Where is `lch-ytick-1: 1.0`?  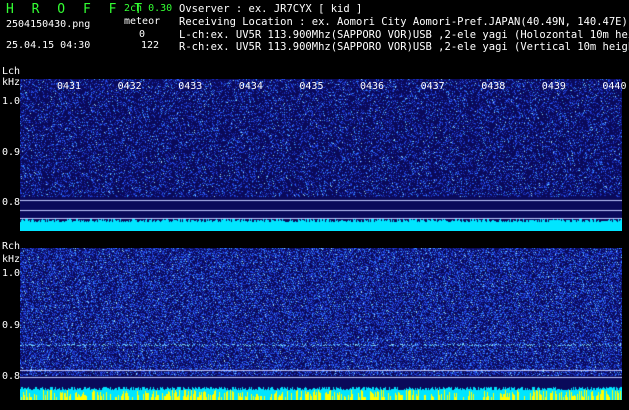 lch-ytick-1: 1.0 is located at coordinates (11, 101).